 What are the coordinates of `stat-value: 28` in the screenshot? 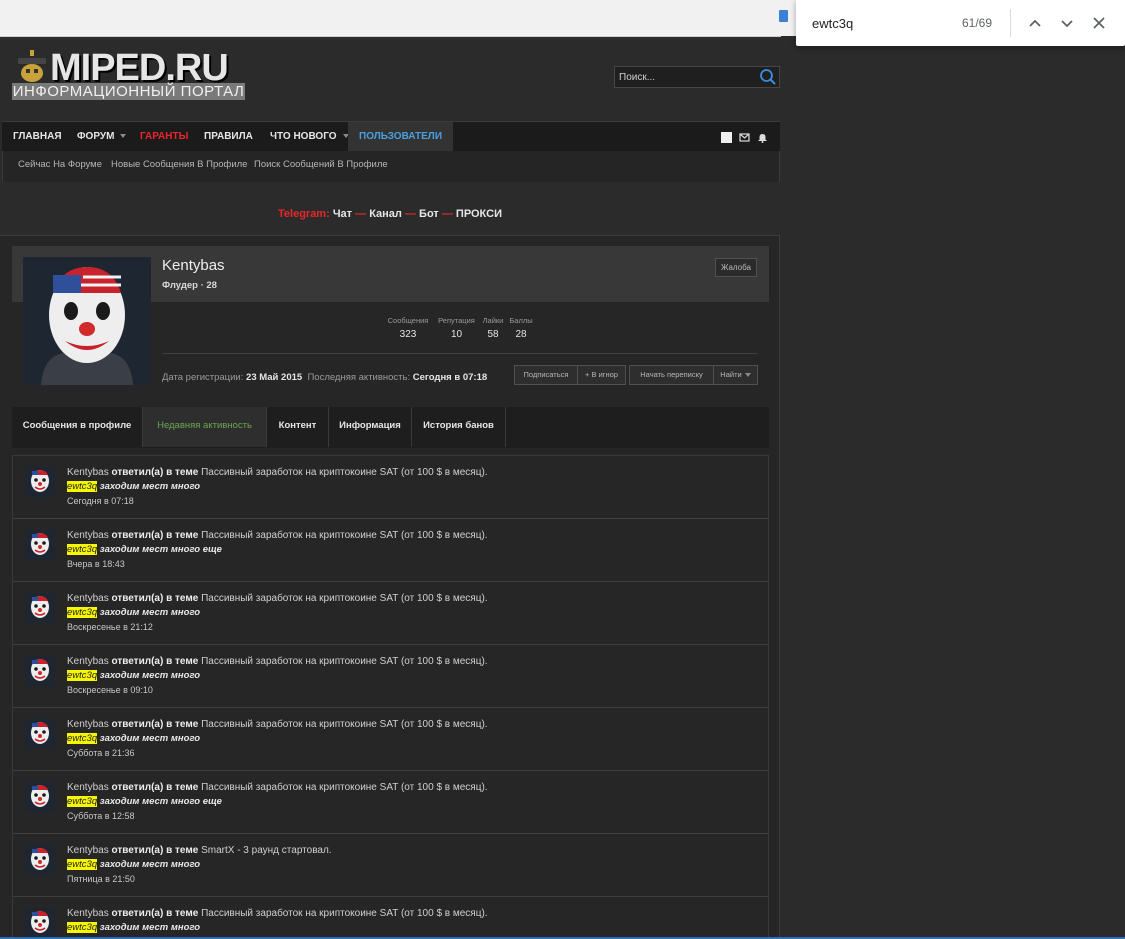 It's located at (521, 334).